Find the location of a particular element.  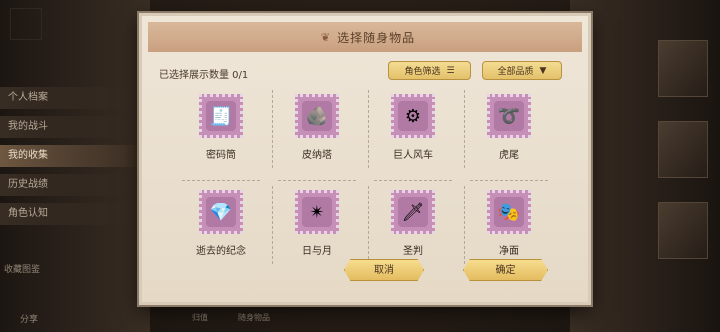

item-stamp: 🗡 is located at coordinates (413, 212).